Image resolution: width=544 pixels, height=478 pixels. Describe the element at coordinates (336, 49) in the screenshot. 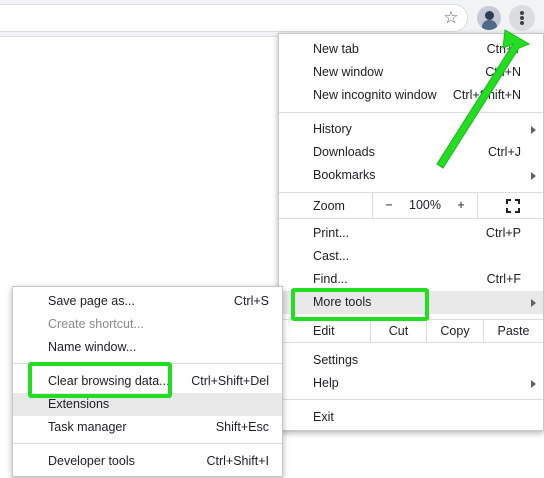

I see `menu-item-label: New tab` at that location.